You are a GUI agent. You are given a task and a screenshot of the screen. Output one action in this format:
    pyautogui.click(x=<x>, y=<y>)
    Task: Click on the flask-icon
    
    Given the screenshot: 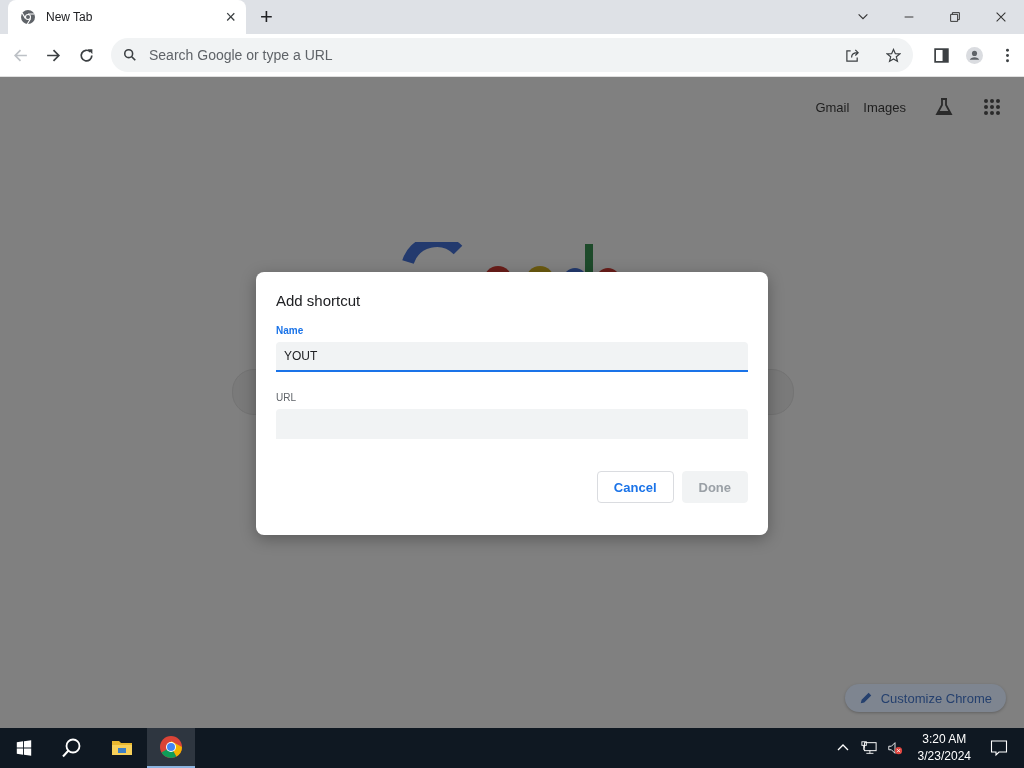 What is the action you would take?
    pyautogui.click(x=944, y=107)
    